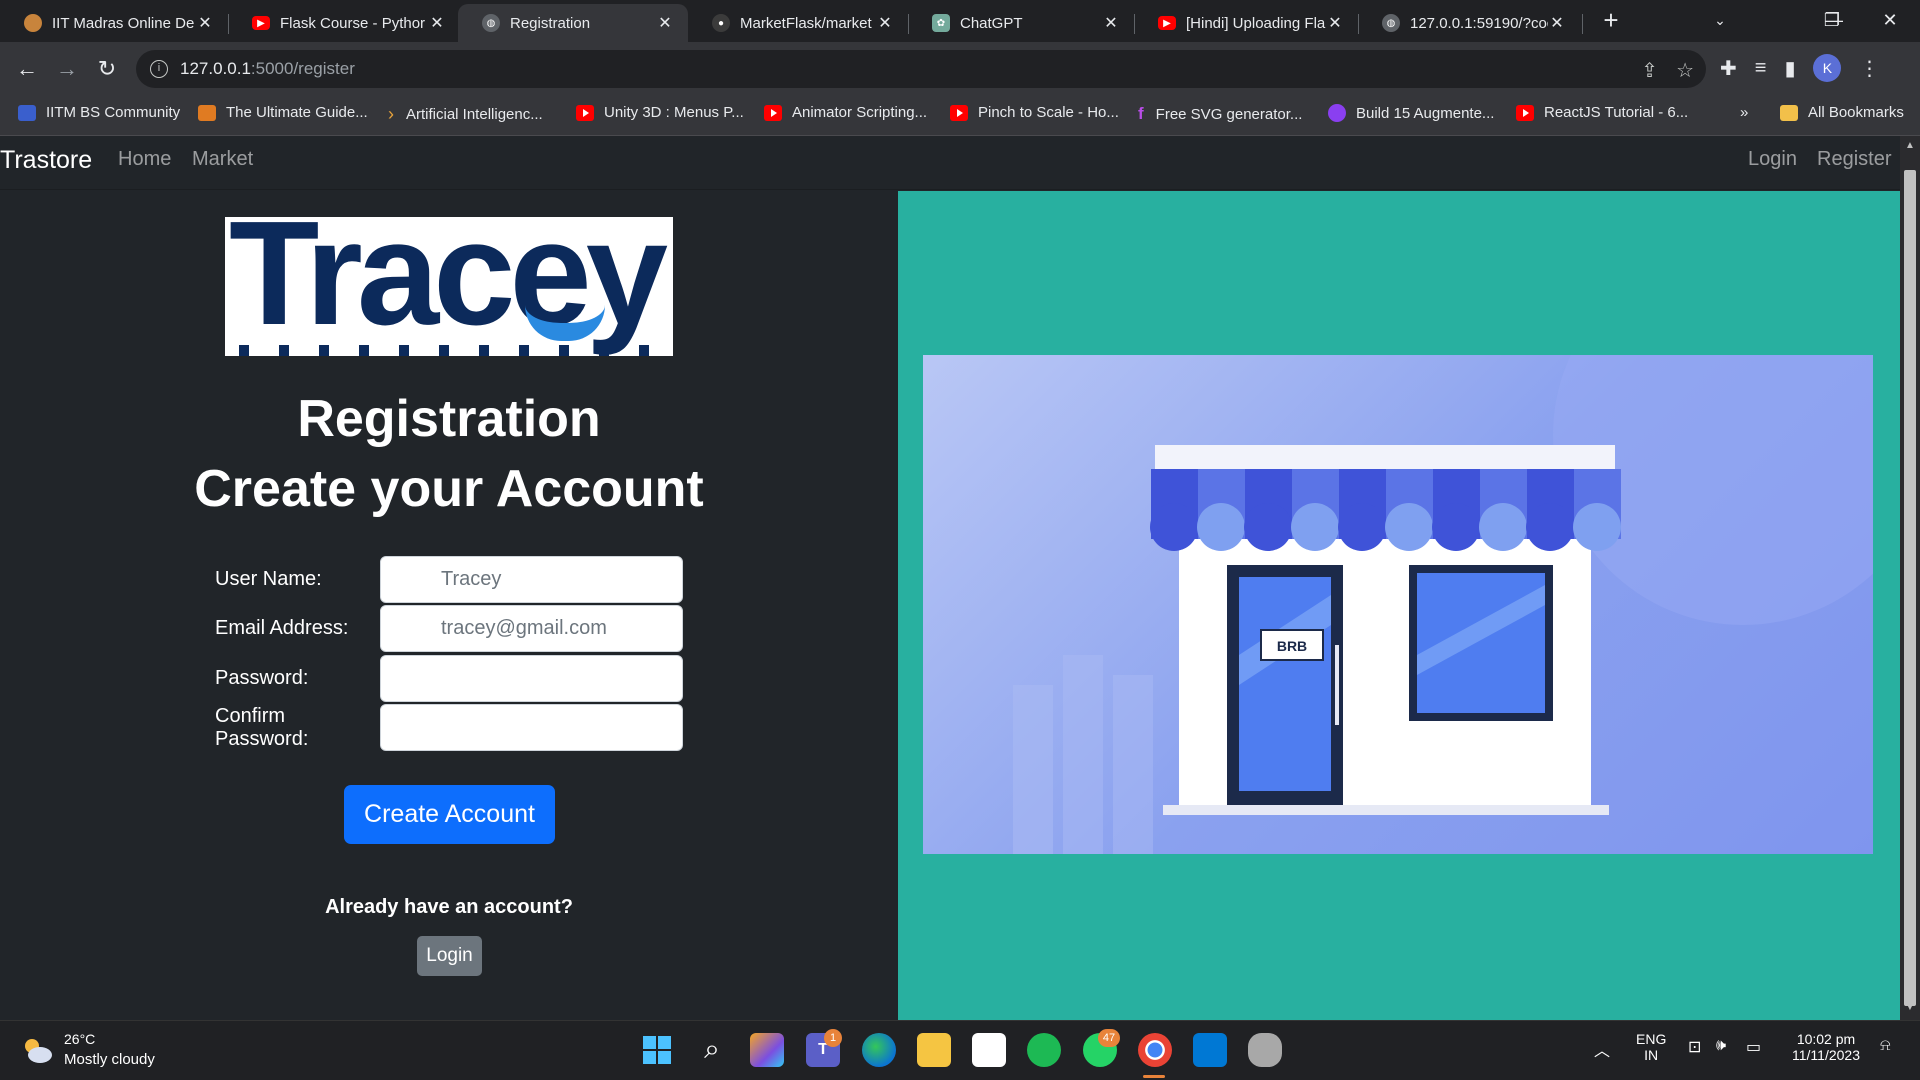  I want to click on spotify-icon, so click(1044, 1050).